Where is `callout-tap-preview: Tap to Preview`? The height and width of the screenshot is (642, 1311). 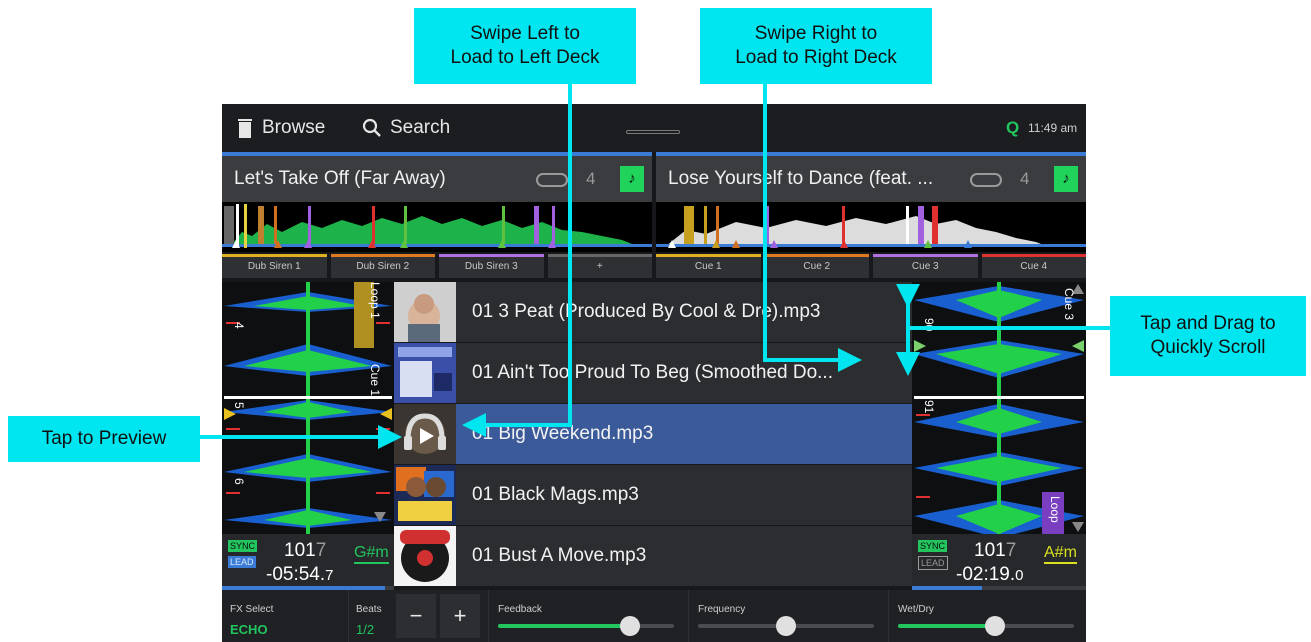
callout-tap-preview: Tap to Preview is located at coordinates (104, 439).